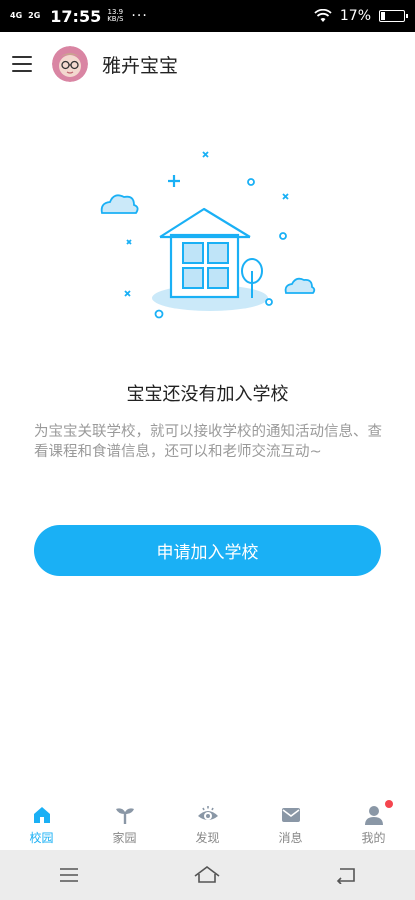  I want to click on sprout-icon, so click(124, 816).